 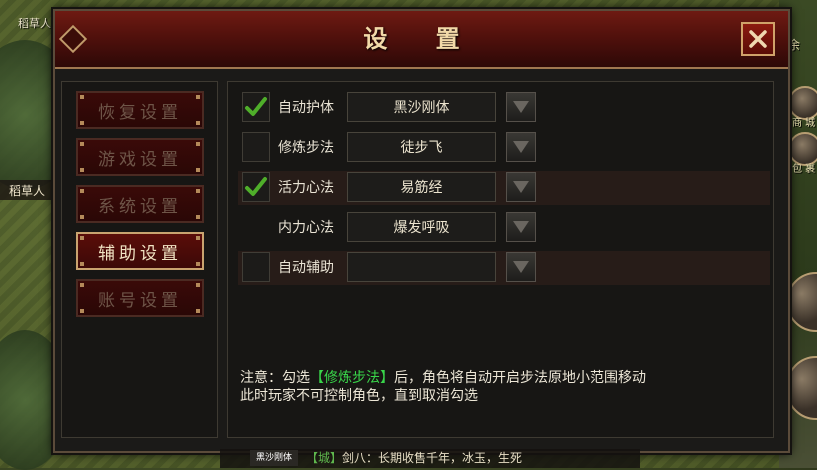 I want to click on option-select-value, so click(x=421, y=267).